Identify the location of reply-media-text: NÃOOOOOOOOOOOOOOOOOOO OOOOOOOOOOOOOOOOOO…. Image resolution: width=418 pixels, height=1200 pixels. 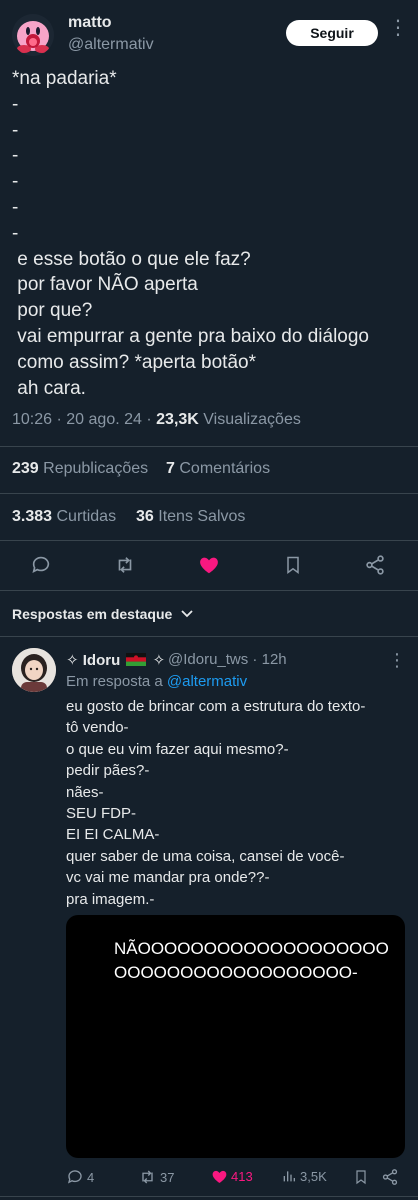
(251, 960).